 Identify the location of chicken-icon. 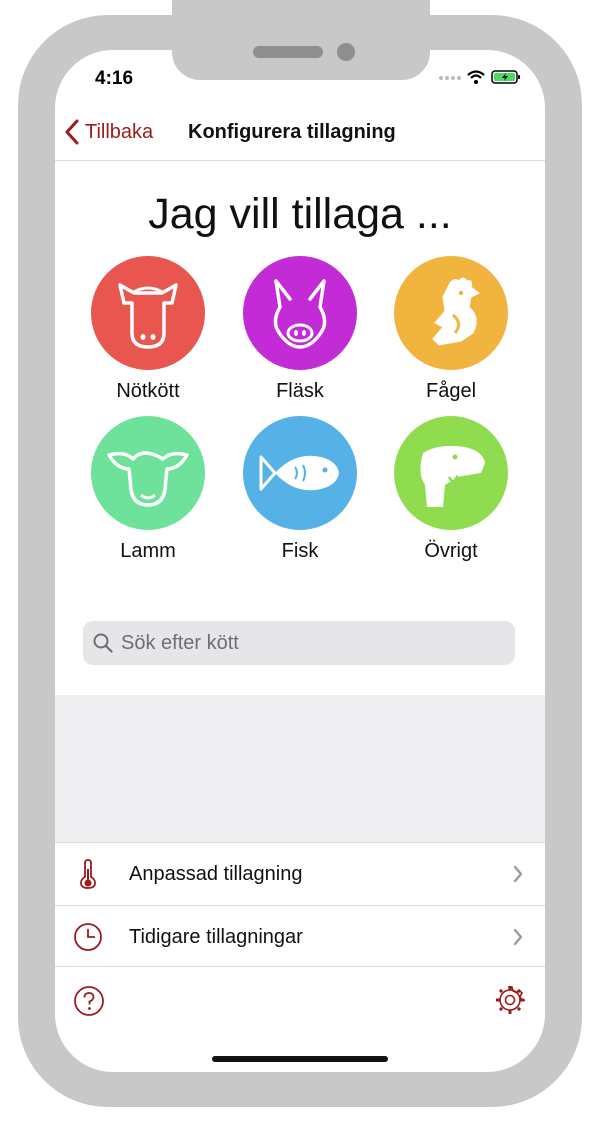
(456, 311).